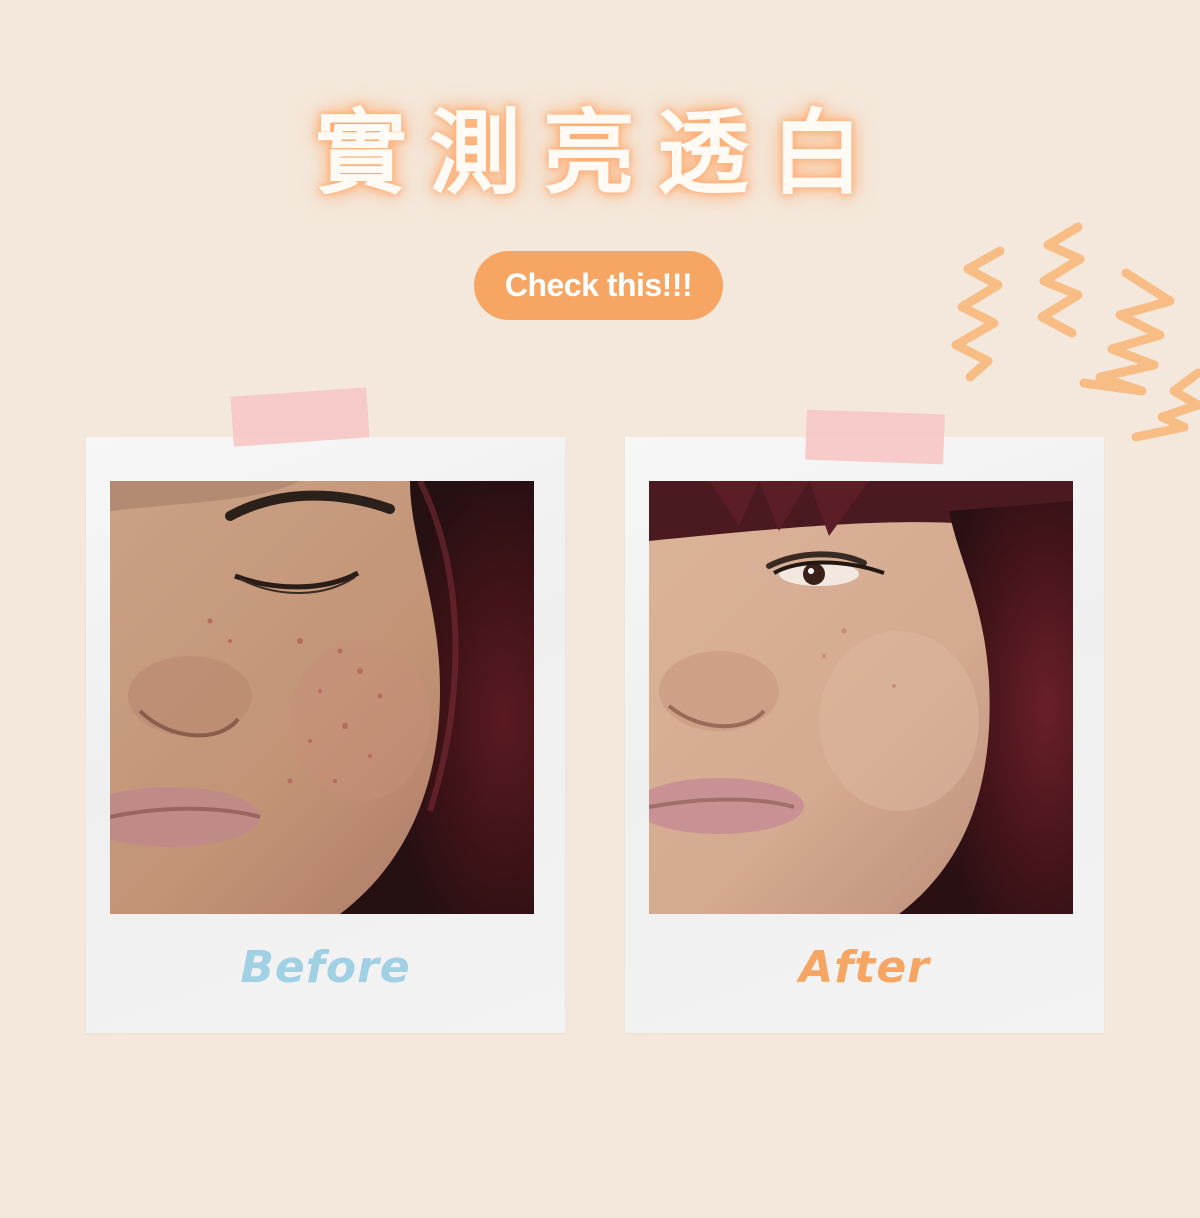  Describe the element at coordinates (1075, 332) in the screenshot. I see `zigzag-squiggle-icon` at that location.